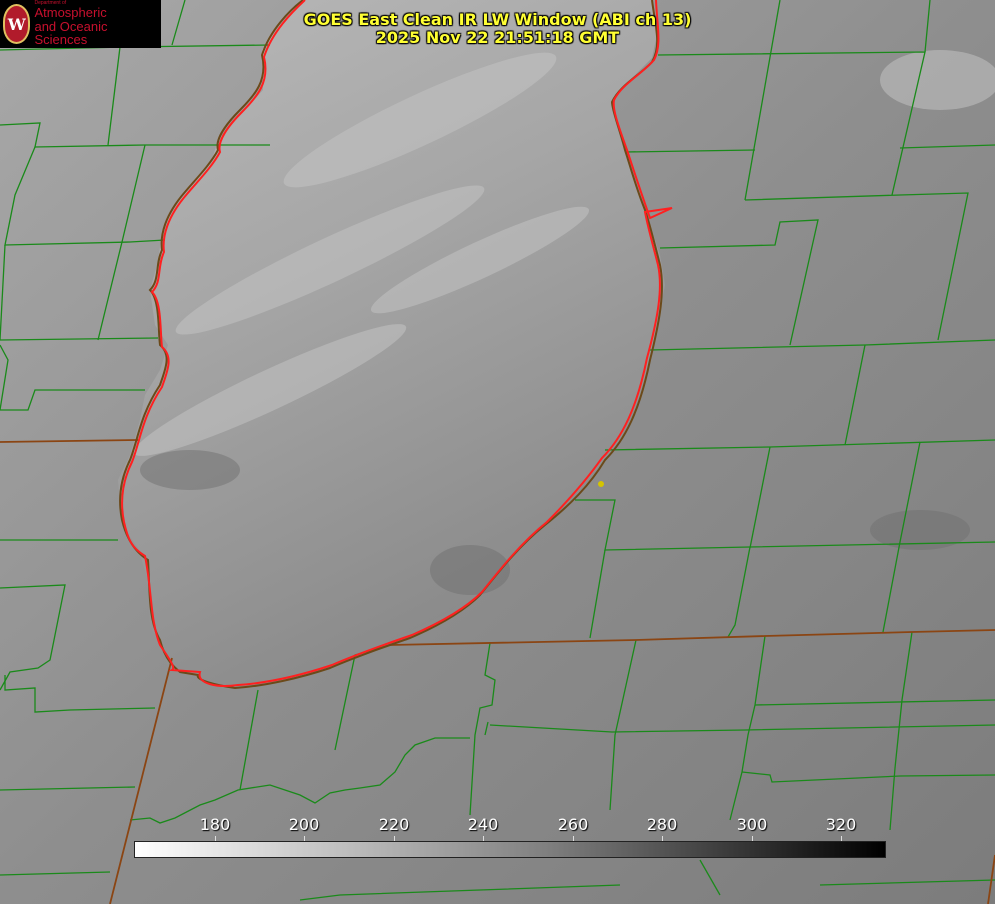 Image resolution: width=995 pixels, height=904 pixels. I want to click on colorbar, so click(510, 849).